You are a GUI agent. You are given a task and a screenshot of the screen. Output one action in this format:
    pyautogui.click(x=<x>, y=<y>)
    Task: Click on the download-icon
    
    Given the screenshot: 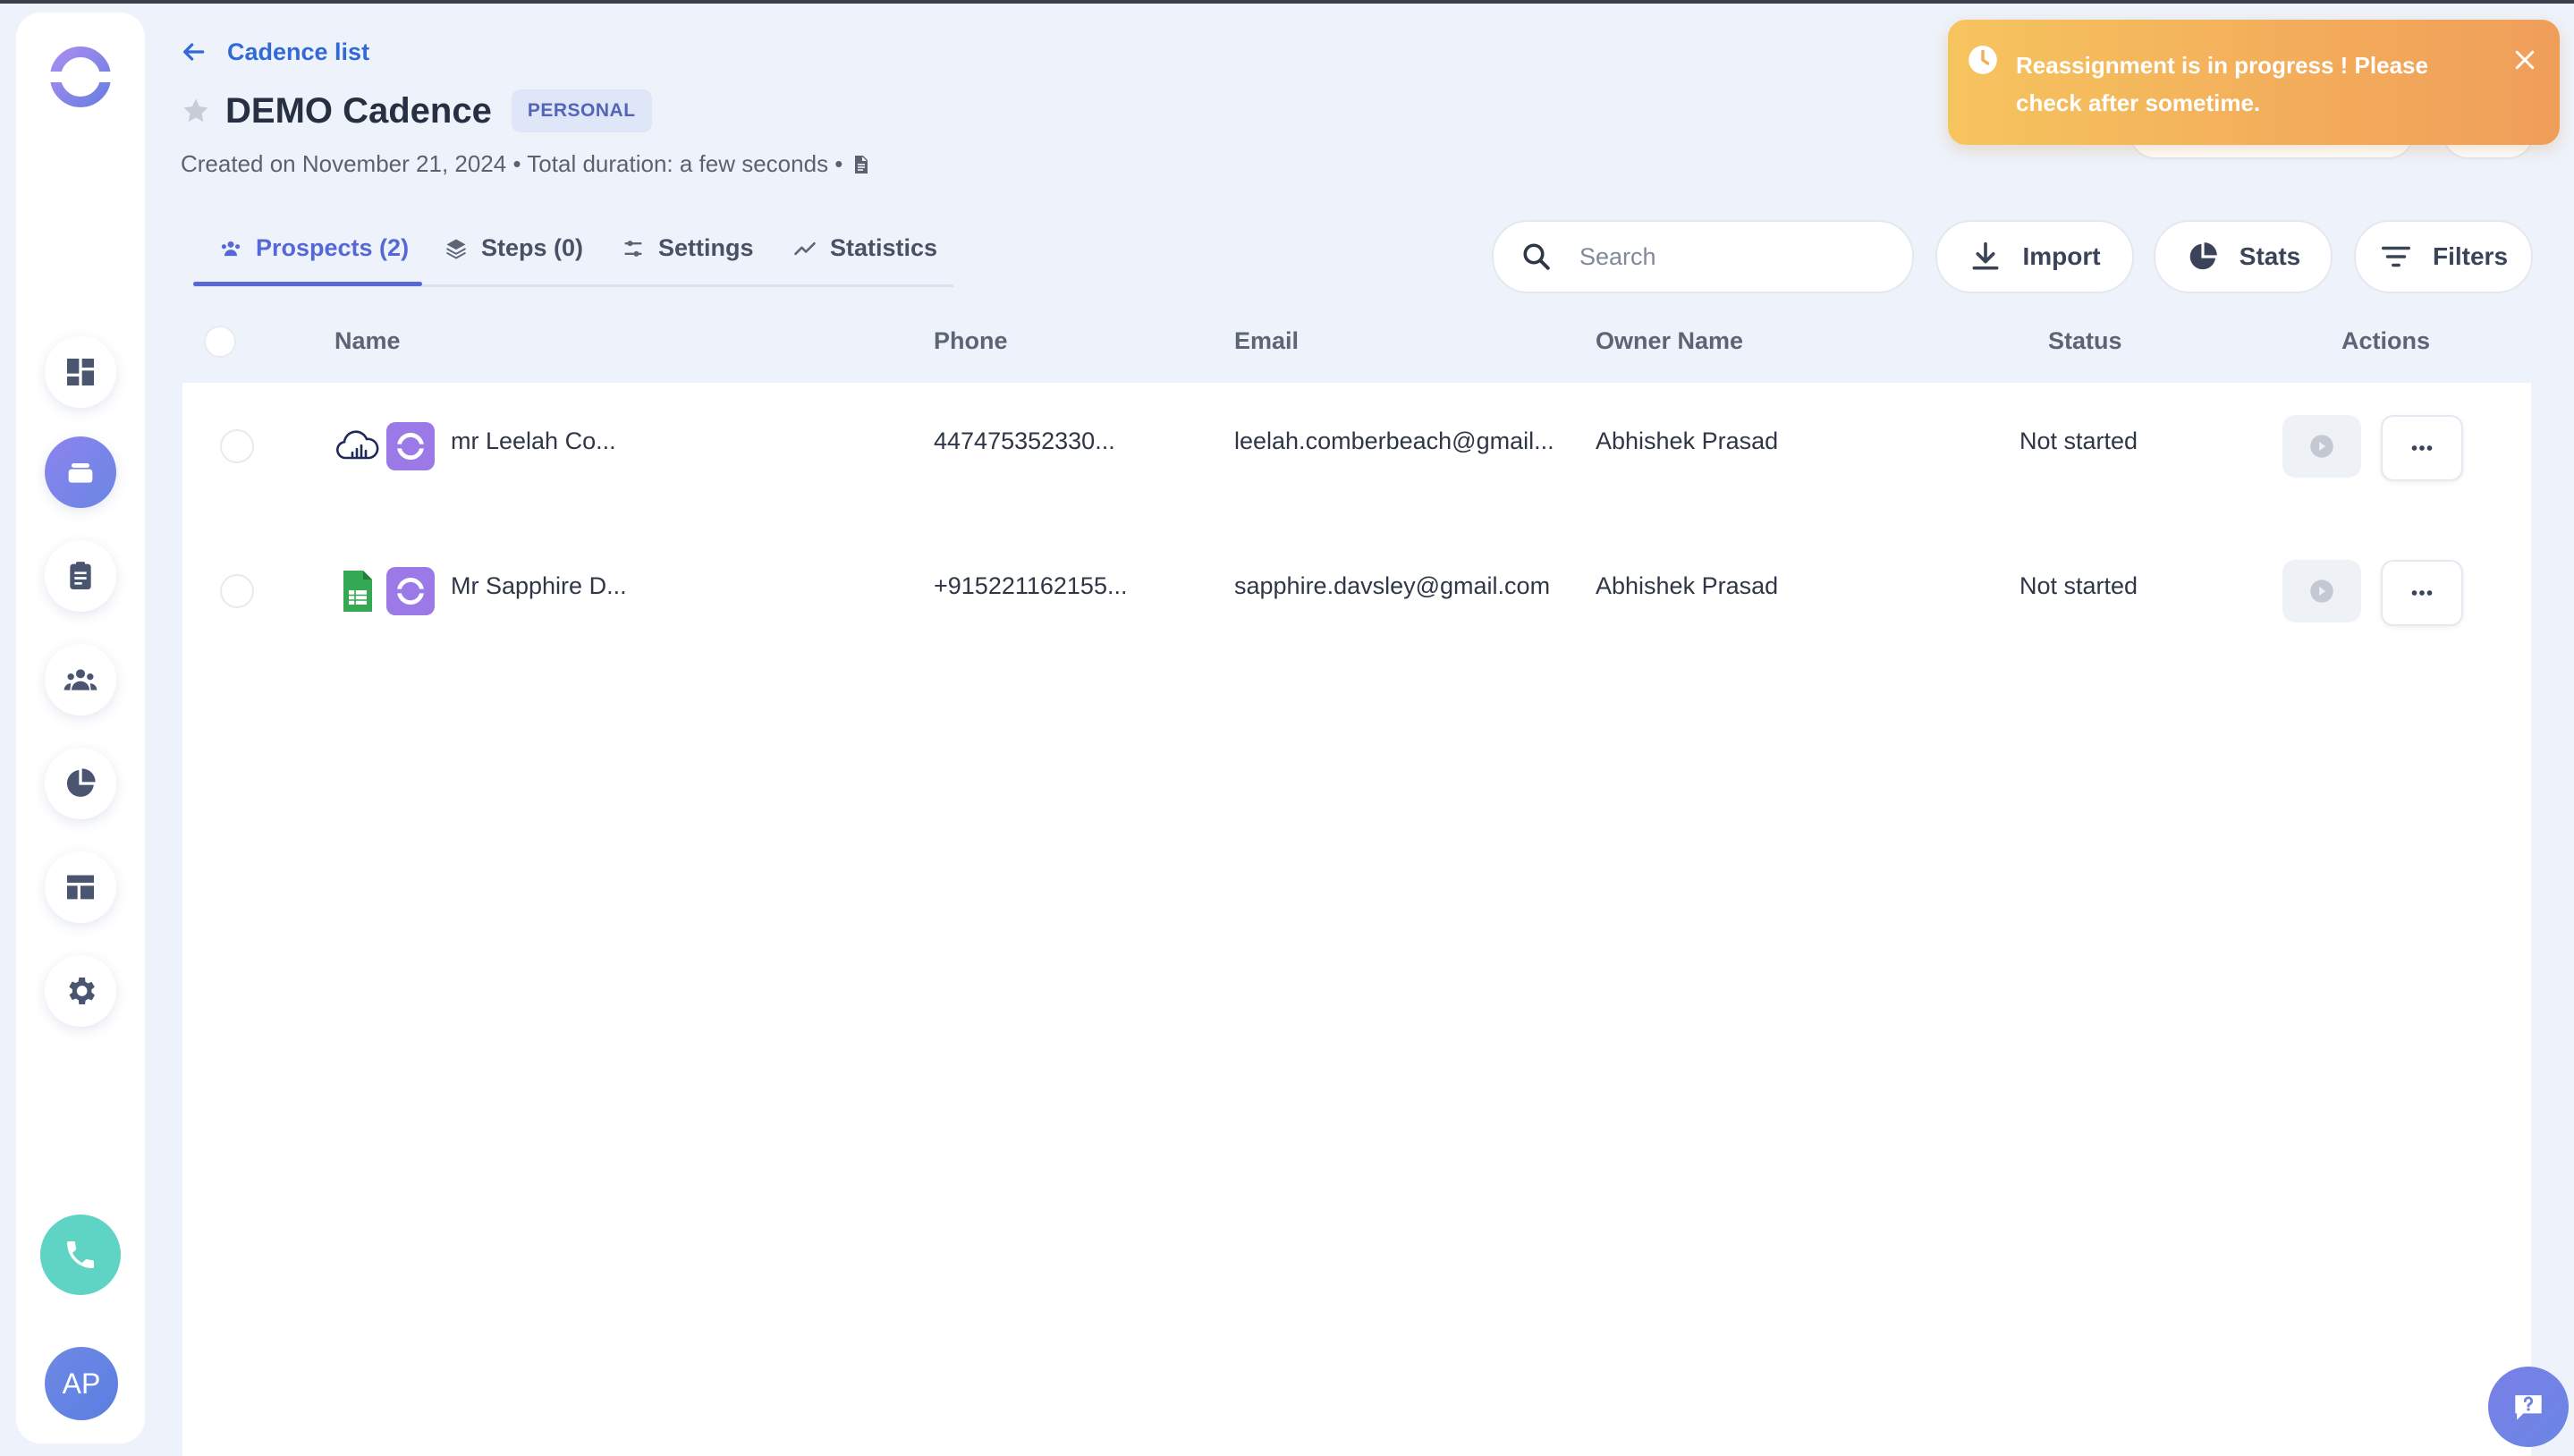 What is the action you would take?
    pyautogui.click(x=1986, y=255)
    